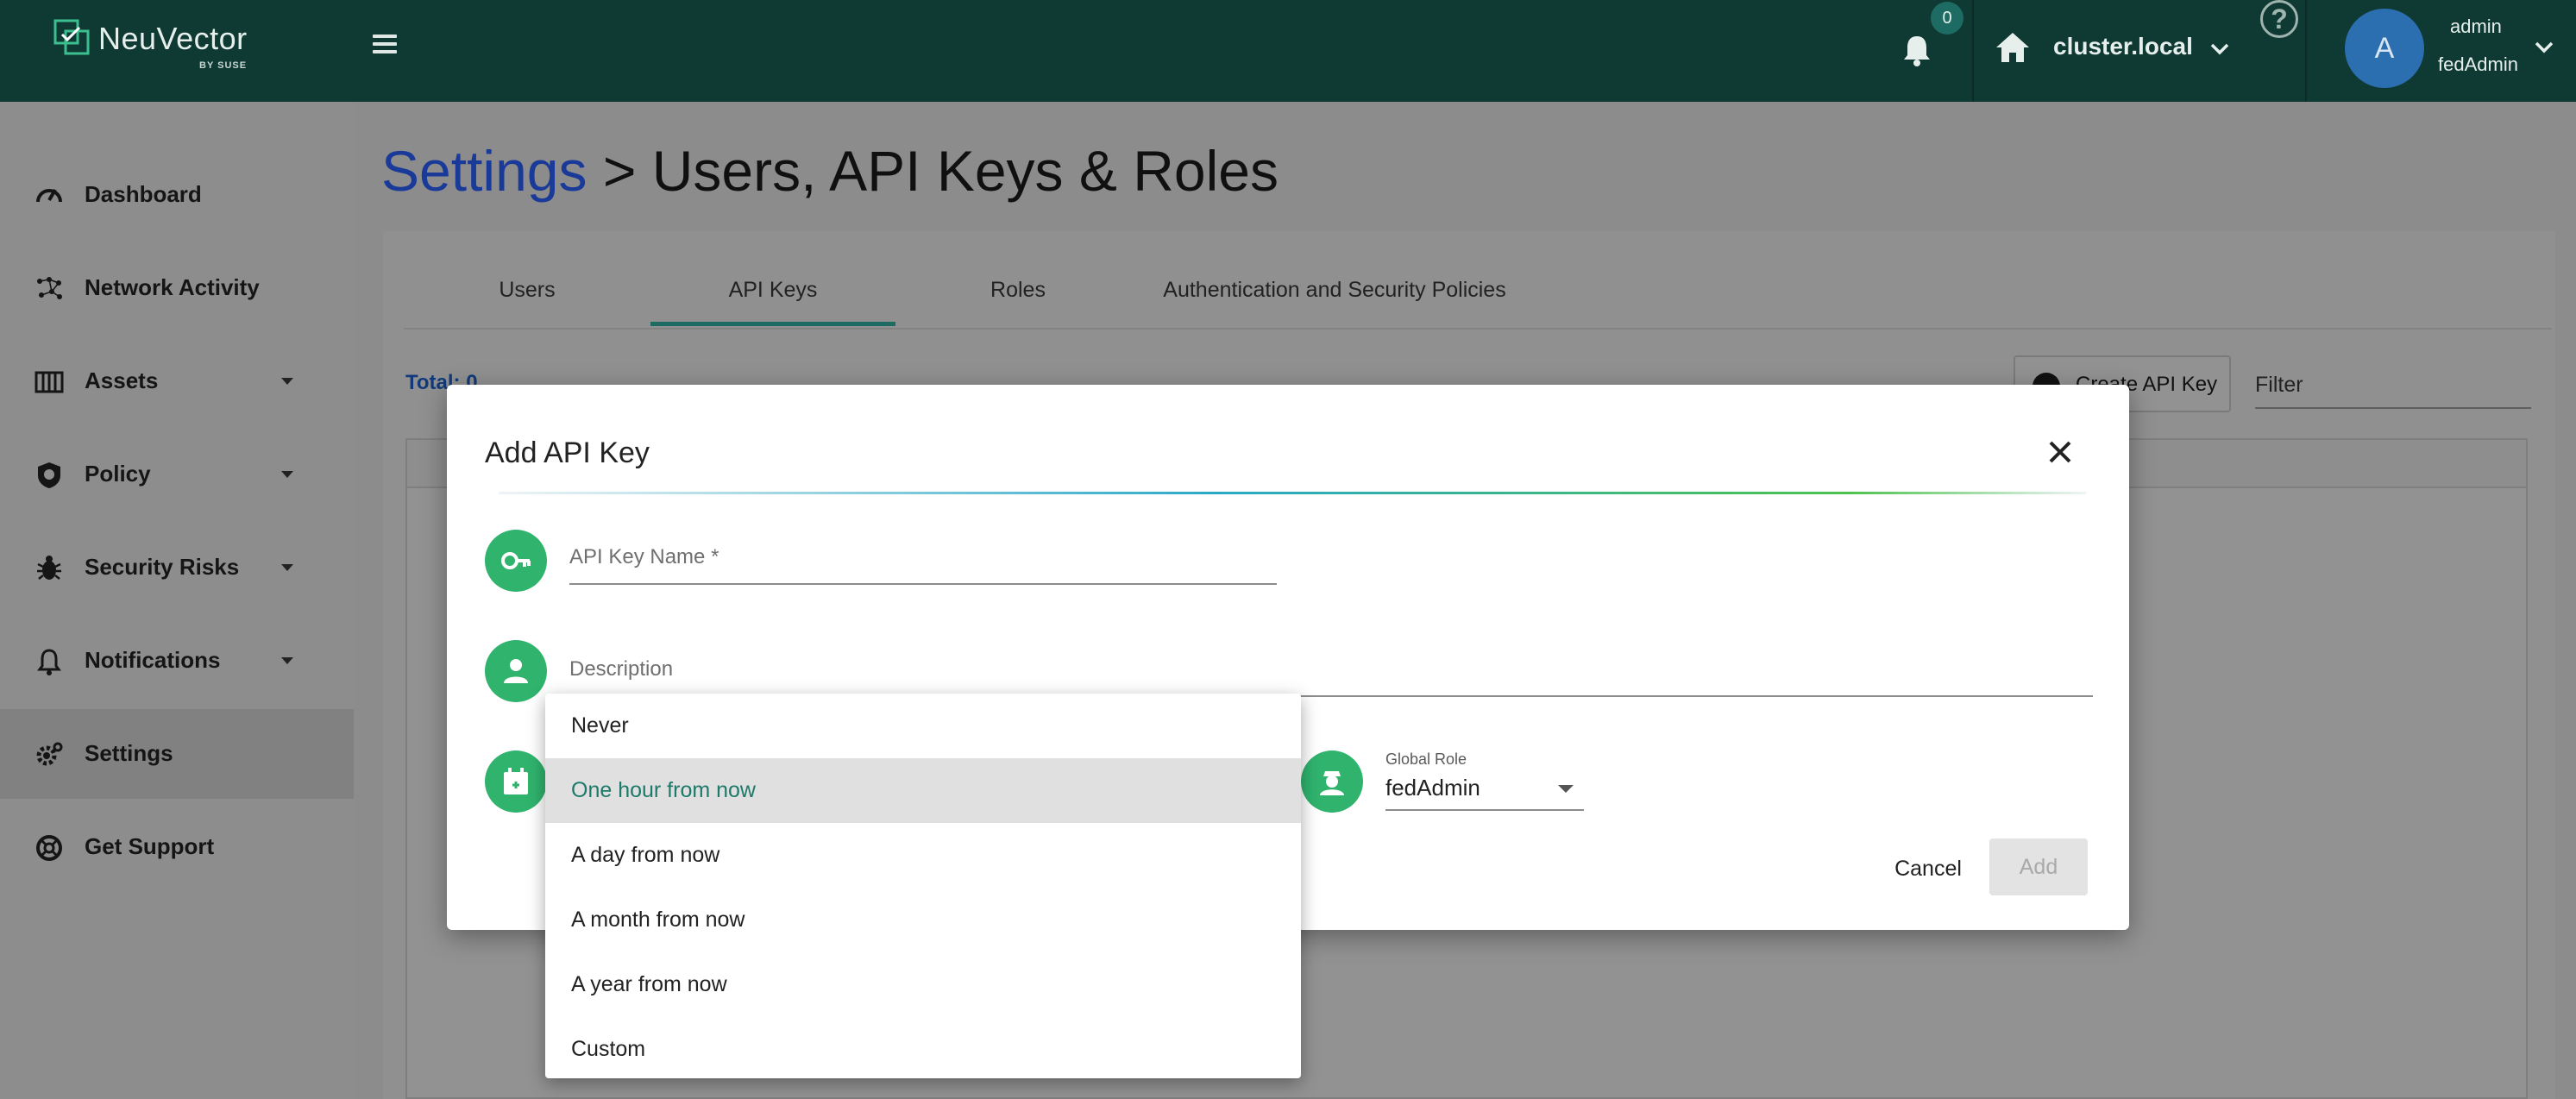 This screenshot has height=1099, width=2576. What do you see at coordinates (49, 288) in the screenshot?
I see `network-icon` at bounding box center [49, 288].